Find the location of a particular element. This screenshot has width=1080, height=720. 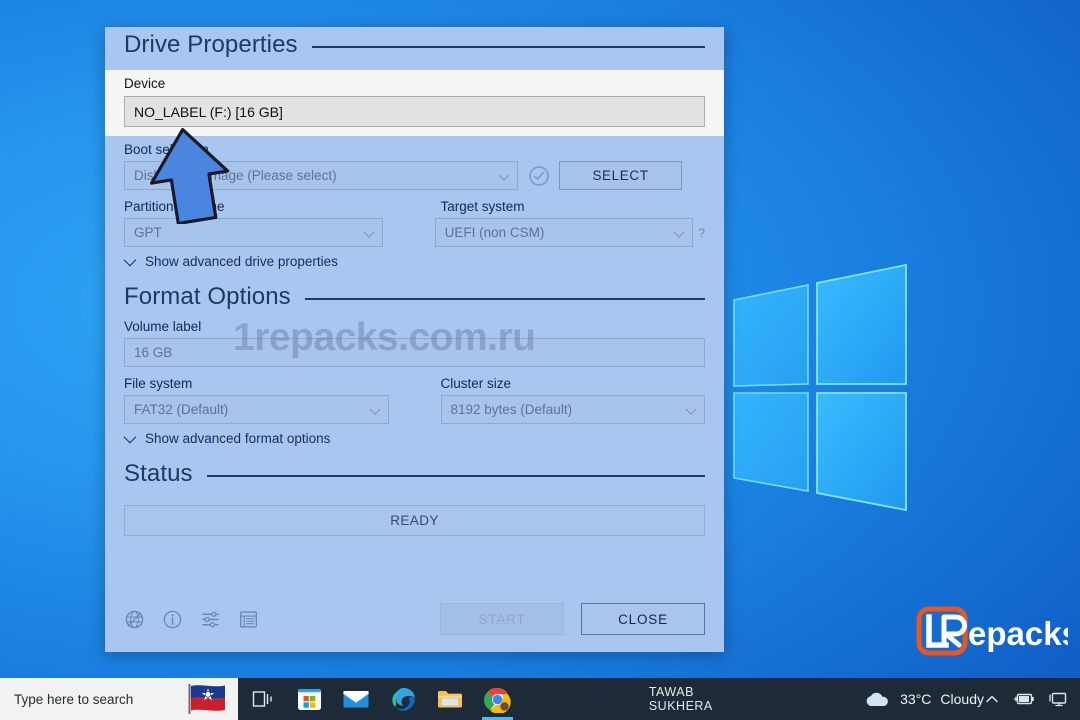

file-explorer-icon is located at coordinates (450, 699).